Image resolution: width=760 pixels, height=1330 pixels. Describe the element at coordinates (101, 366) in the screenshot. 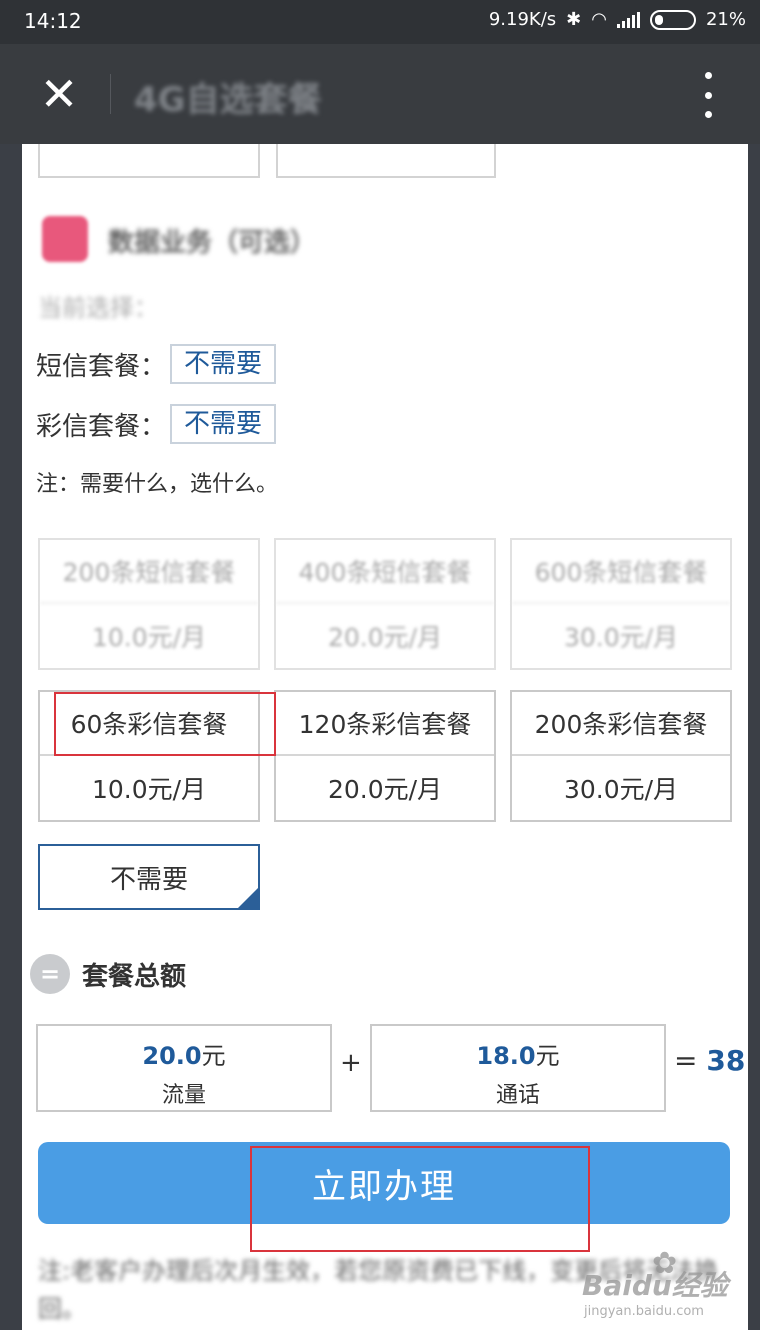

I see `sms-selection-label: 短信套餐：` at that location.